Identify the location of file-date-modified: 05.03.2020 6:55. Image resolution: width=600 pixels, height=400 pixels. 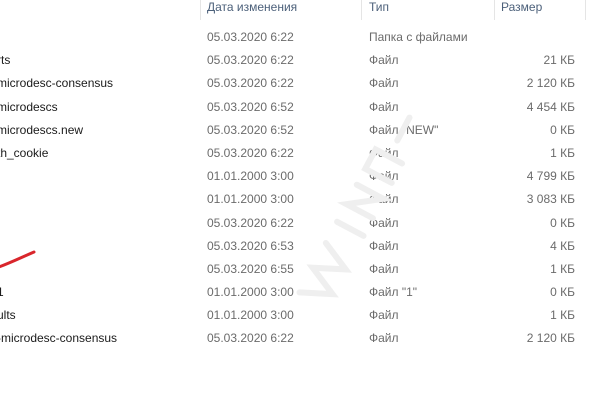
(250, 268).